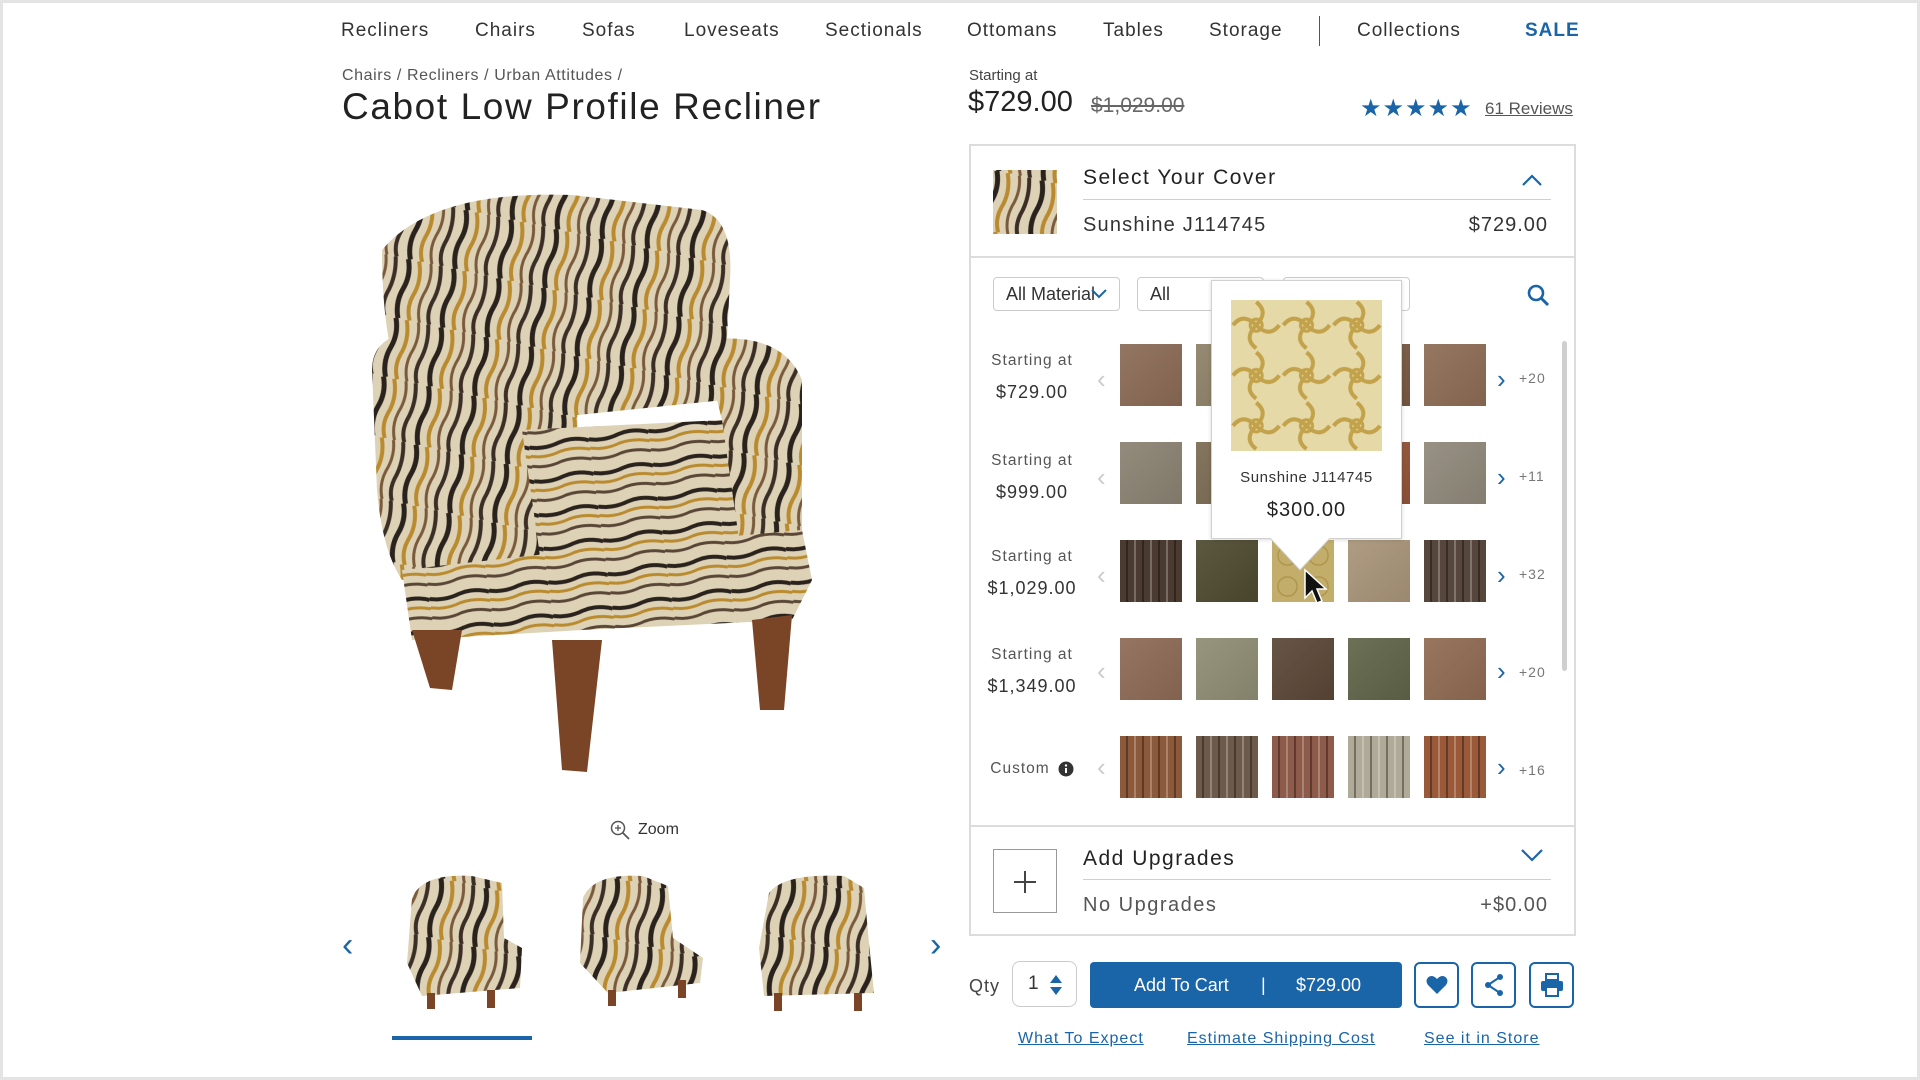 The width and height of the screenshot is (1920, 1080). Describe the element at coordinates (1180, 177) in the screenshot. I see `select-cover-title: Select Your Cover` at that location.